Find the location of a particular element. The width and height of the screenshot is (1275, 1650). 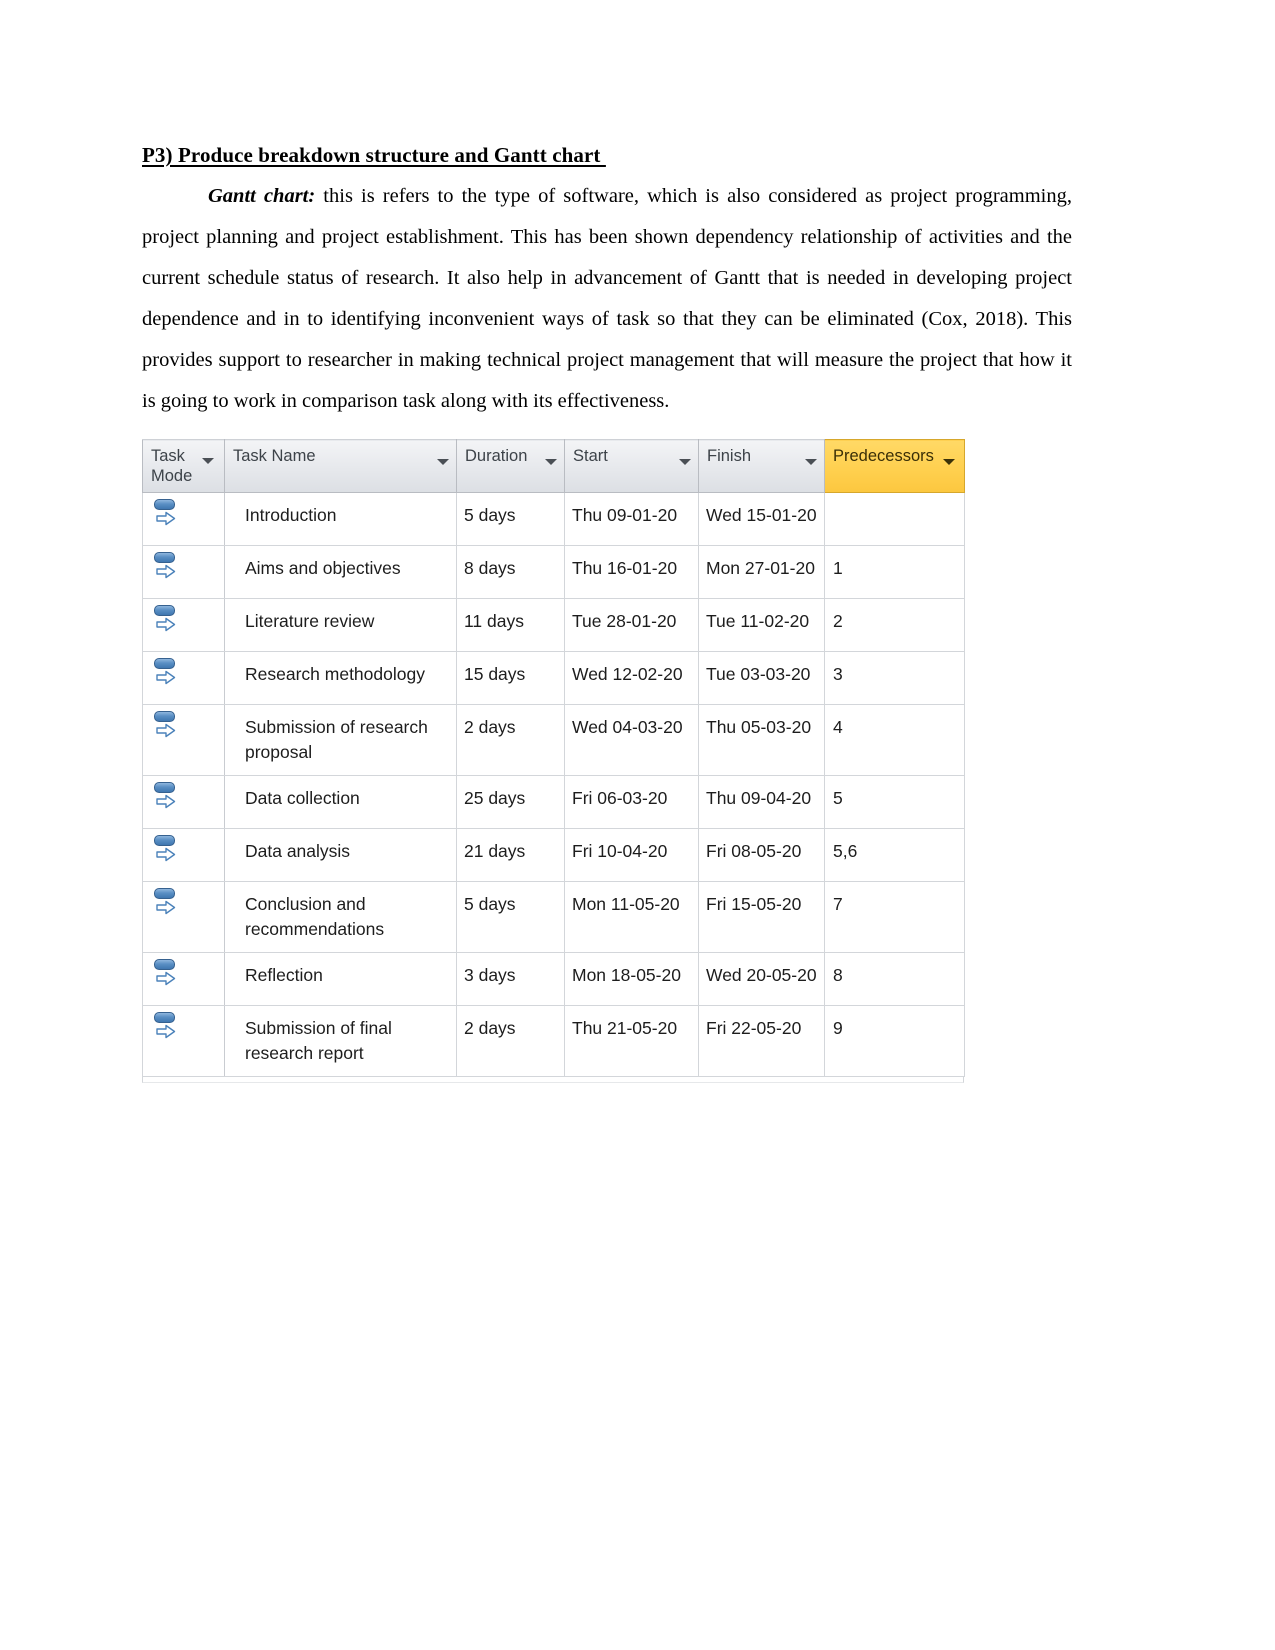

cell-task-name: Literature review is located at coordinates (340, 625).